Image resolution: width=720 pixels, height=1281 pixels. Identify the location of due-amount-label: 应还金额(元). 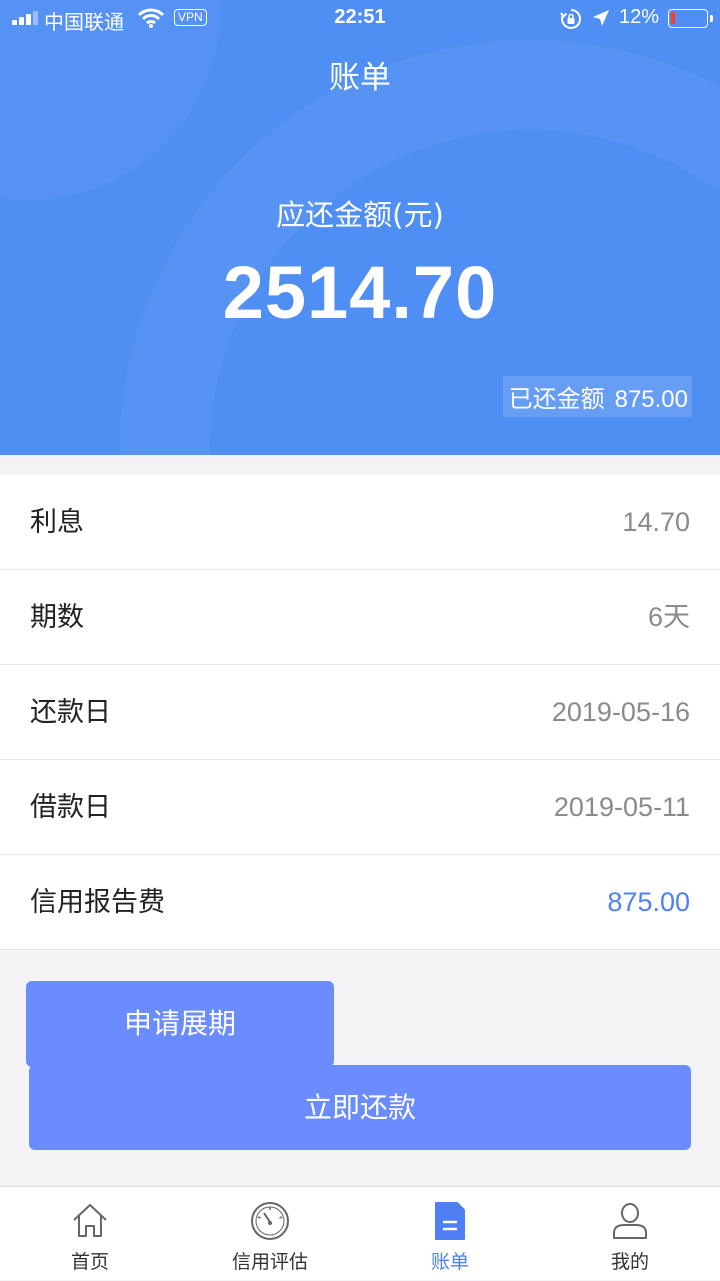
(360, 215).